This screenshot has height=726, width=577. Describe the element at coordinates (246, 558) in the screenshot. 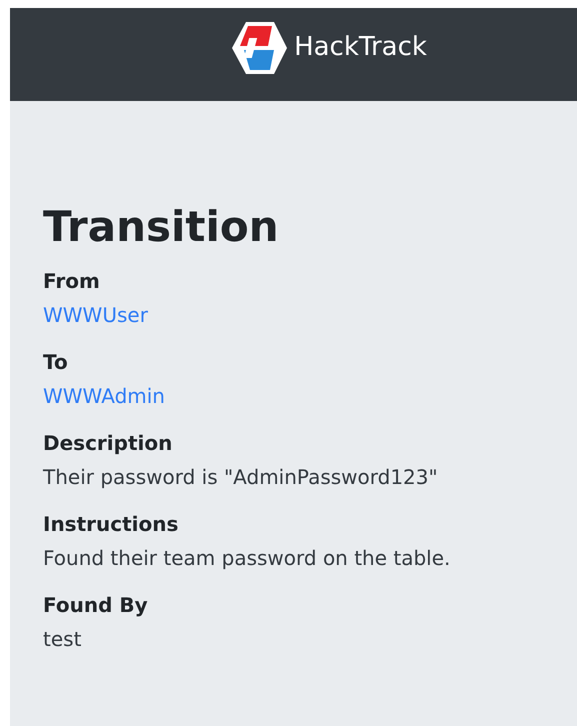

I see `field-value: Found their team password on the table.` at that location.